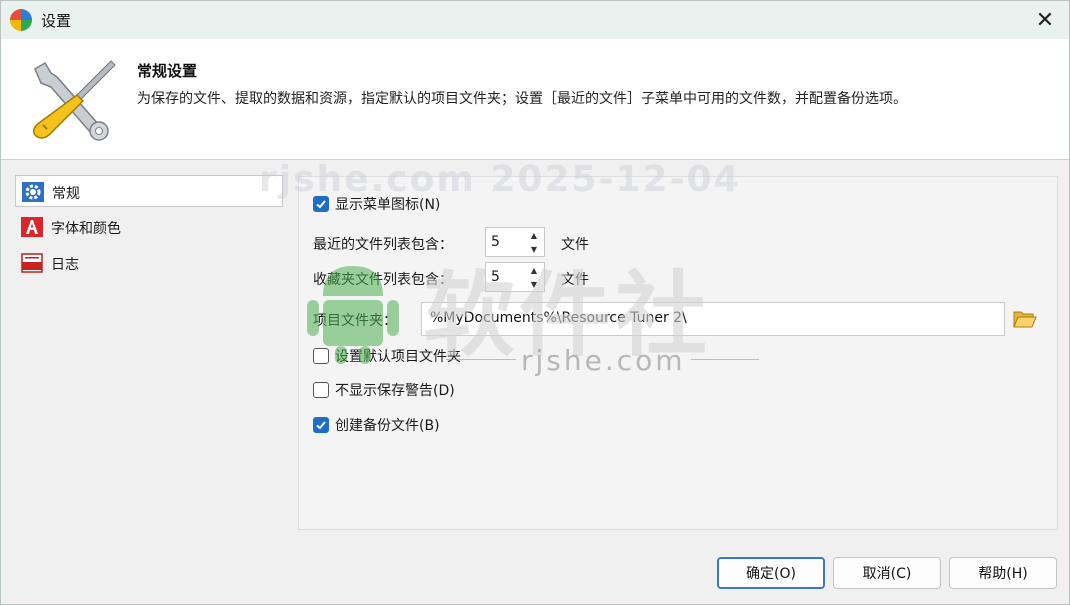 The width and height of the screenshot is (1070, 605). I want to click on wrench-screwdriver-icon, so click(74, 100).